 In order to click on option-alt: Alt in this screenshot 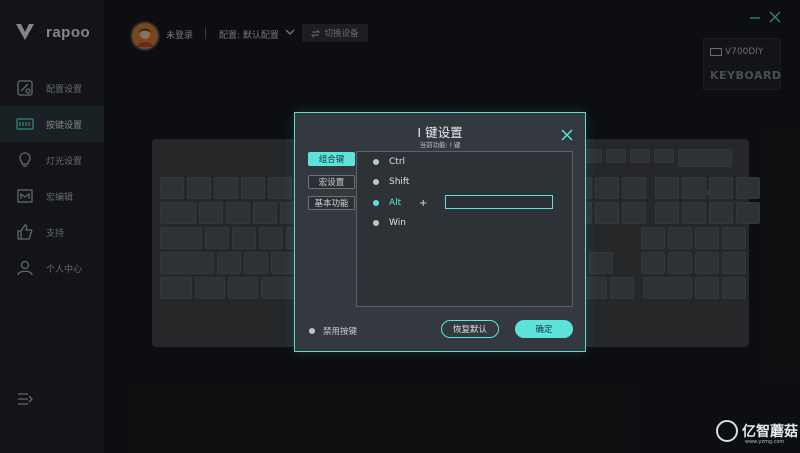, I will do `click(387, 203)`.